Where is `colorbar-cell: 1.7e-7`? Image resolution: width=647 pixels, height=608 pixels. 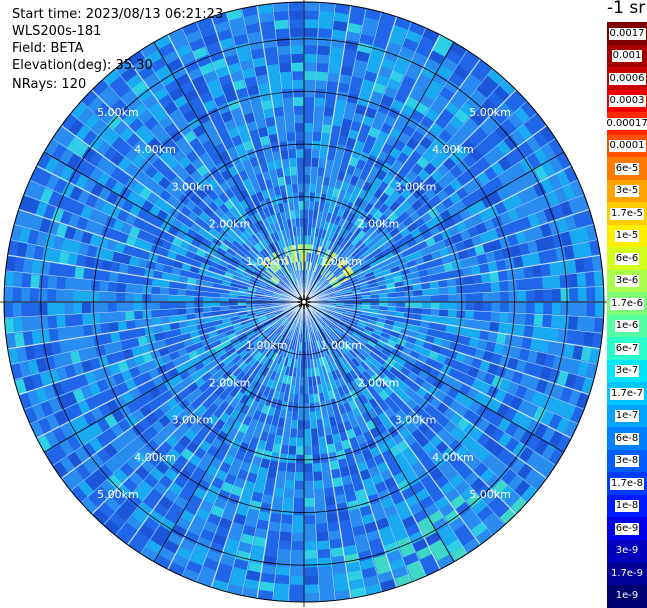
colorbar-cell: 1.7e-7 is located at coordinates (627, 393).